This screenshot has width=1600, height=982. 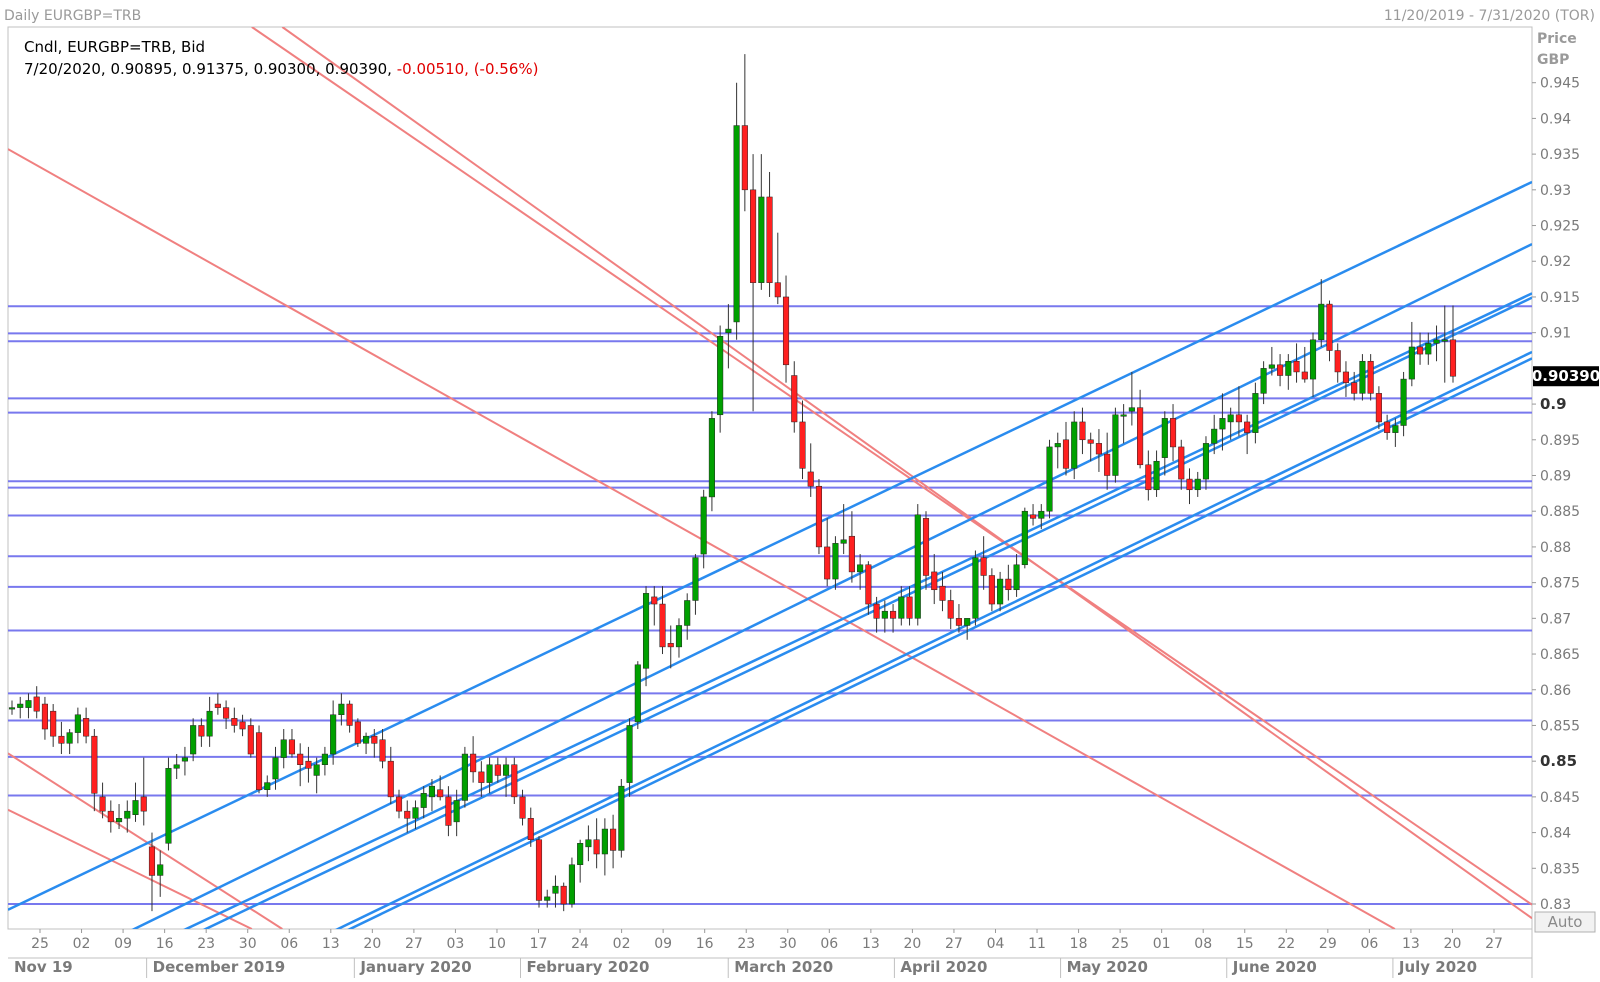 What do you see at coordinates (943, 967) in the screenshot?
I see `x-month-label: April 2020` at bounding box center [943, 967].